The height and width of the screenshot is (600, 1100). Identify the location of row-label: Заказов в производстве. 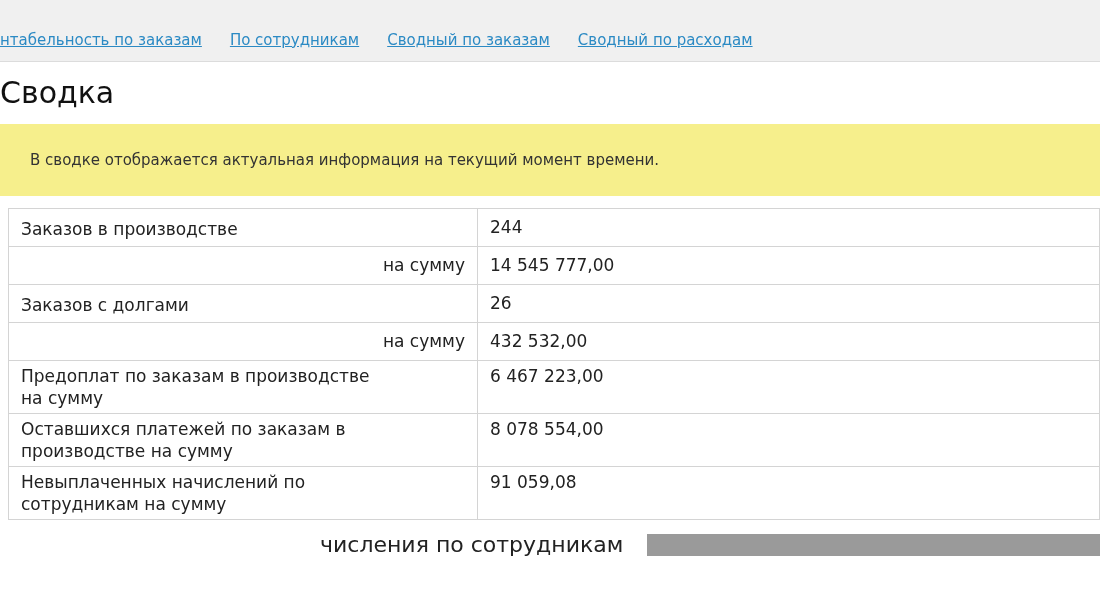
(243, 228).